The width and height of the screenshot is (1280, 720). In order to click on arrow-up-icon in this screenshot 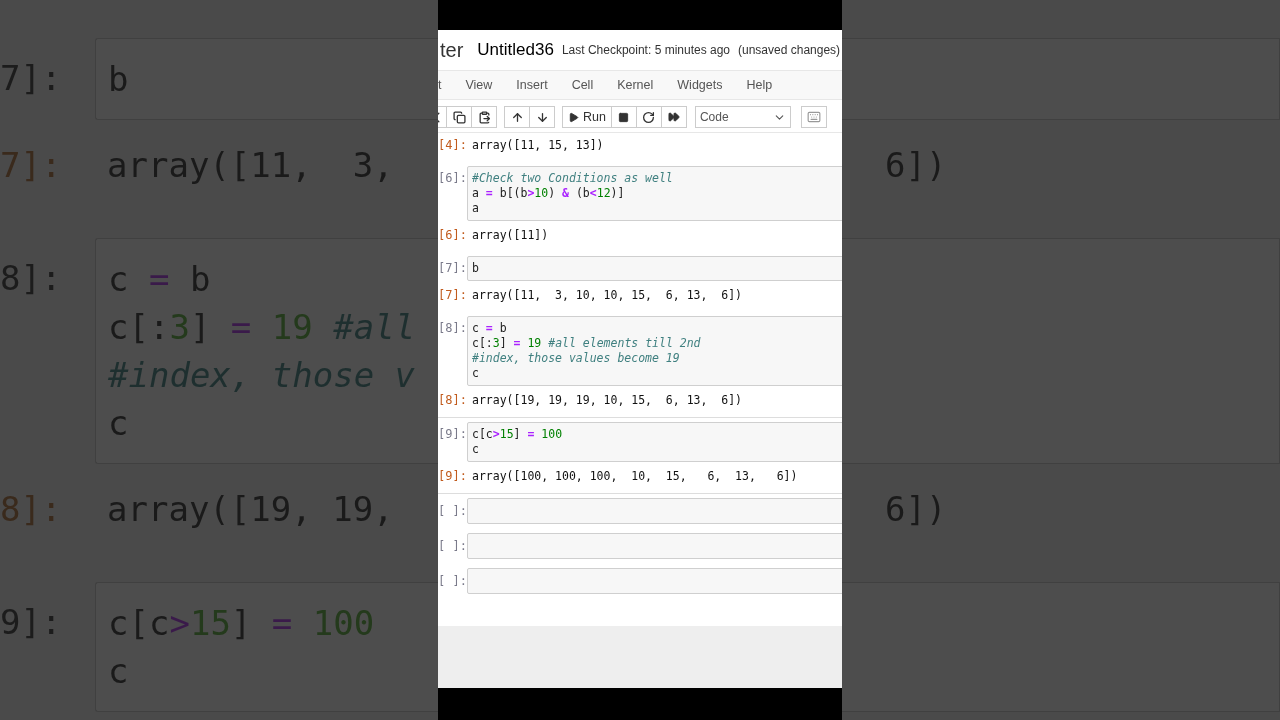, I will do `click(517, 117)`.